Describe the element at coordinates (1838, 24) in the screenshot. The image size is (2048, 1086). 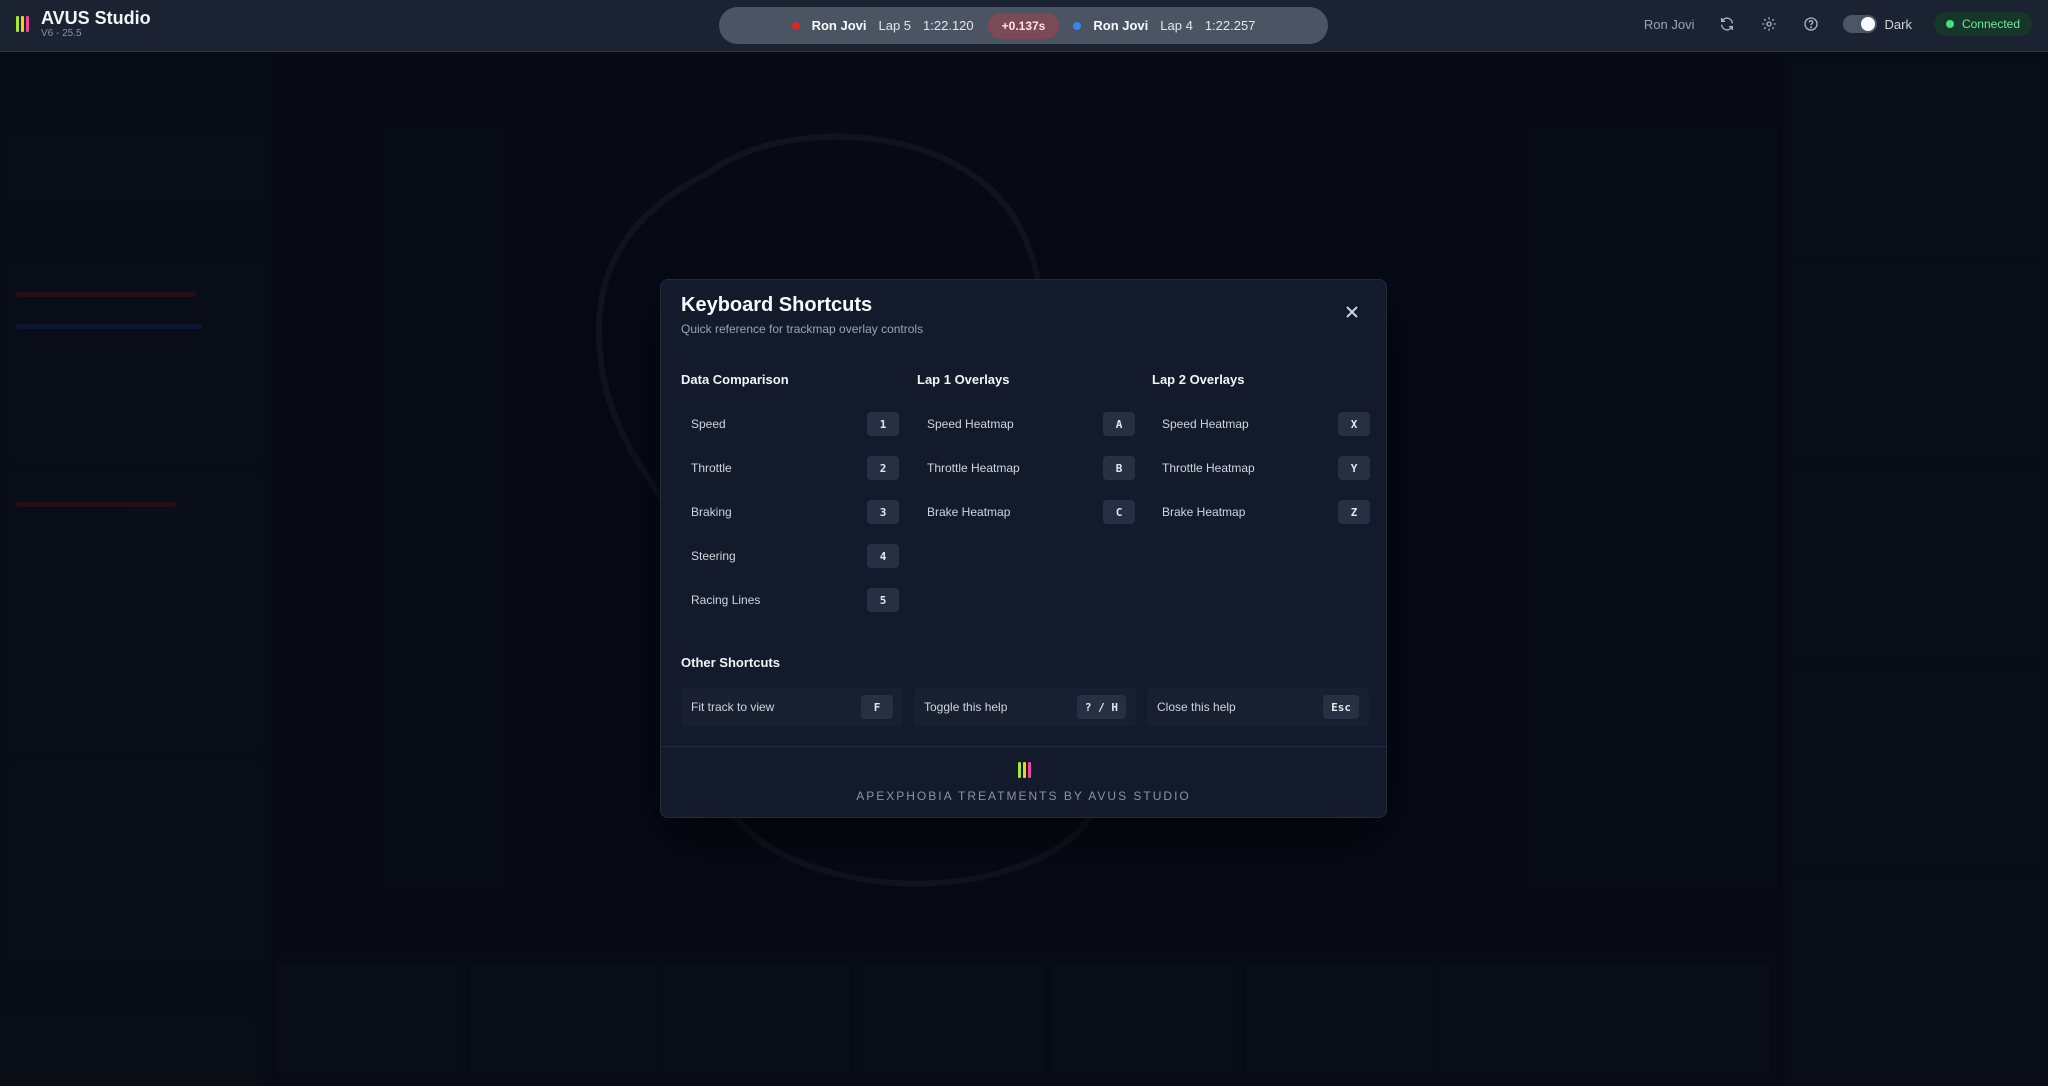
I see `header-actions: Ron Jovi Dark Connected` at that location.